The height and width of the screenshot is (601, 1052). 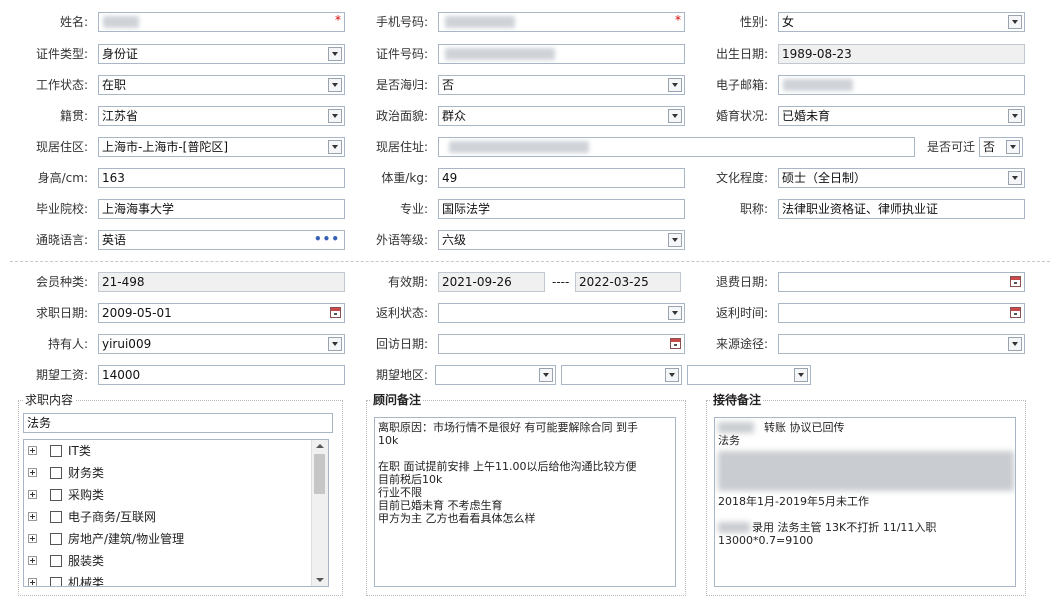 What do you see at coordinates (561, 54) in the screenshot?
I see `idno-input` at bounding box center [561, 54].